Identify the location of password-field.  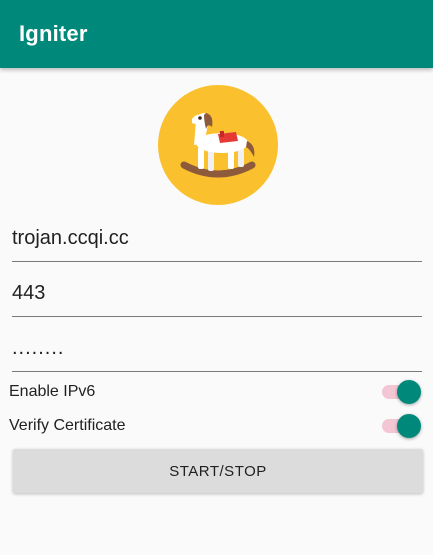
(217, 350).